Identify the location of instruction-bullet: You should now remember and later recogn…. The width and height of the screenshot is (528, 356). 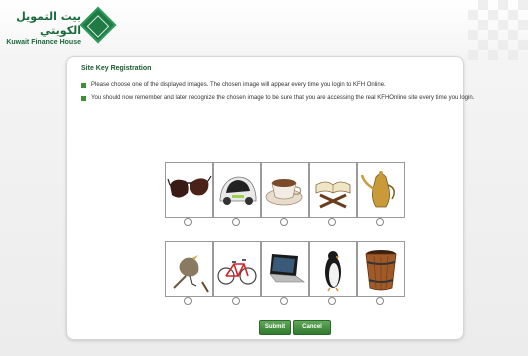
(277, 98).